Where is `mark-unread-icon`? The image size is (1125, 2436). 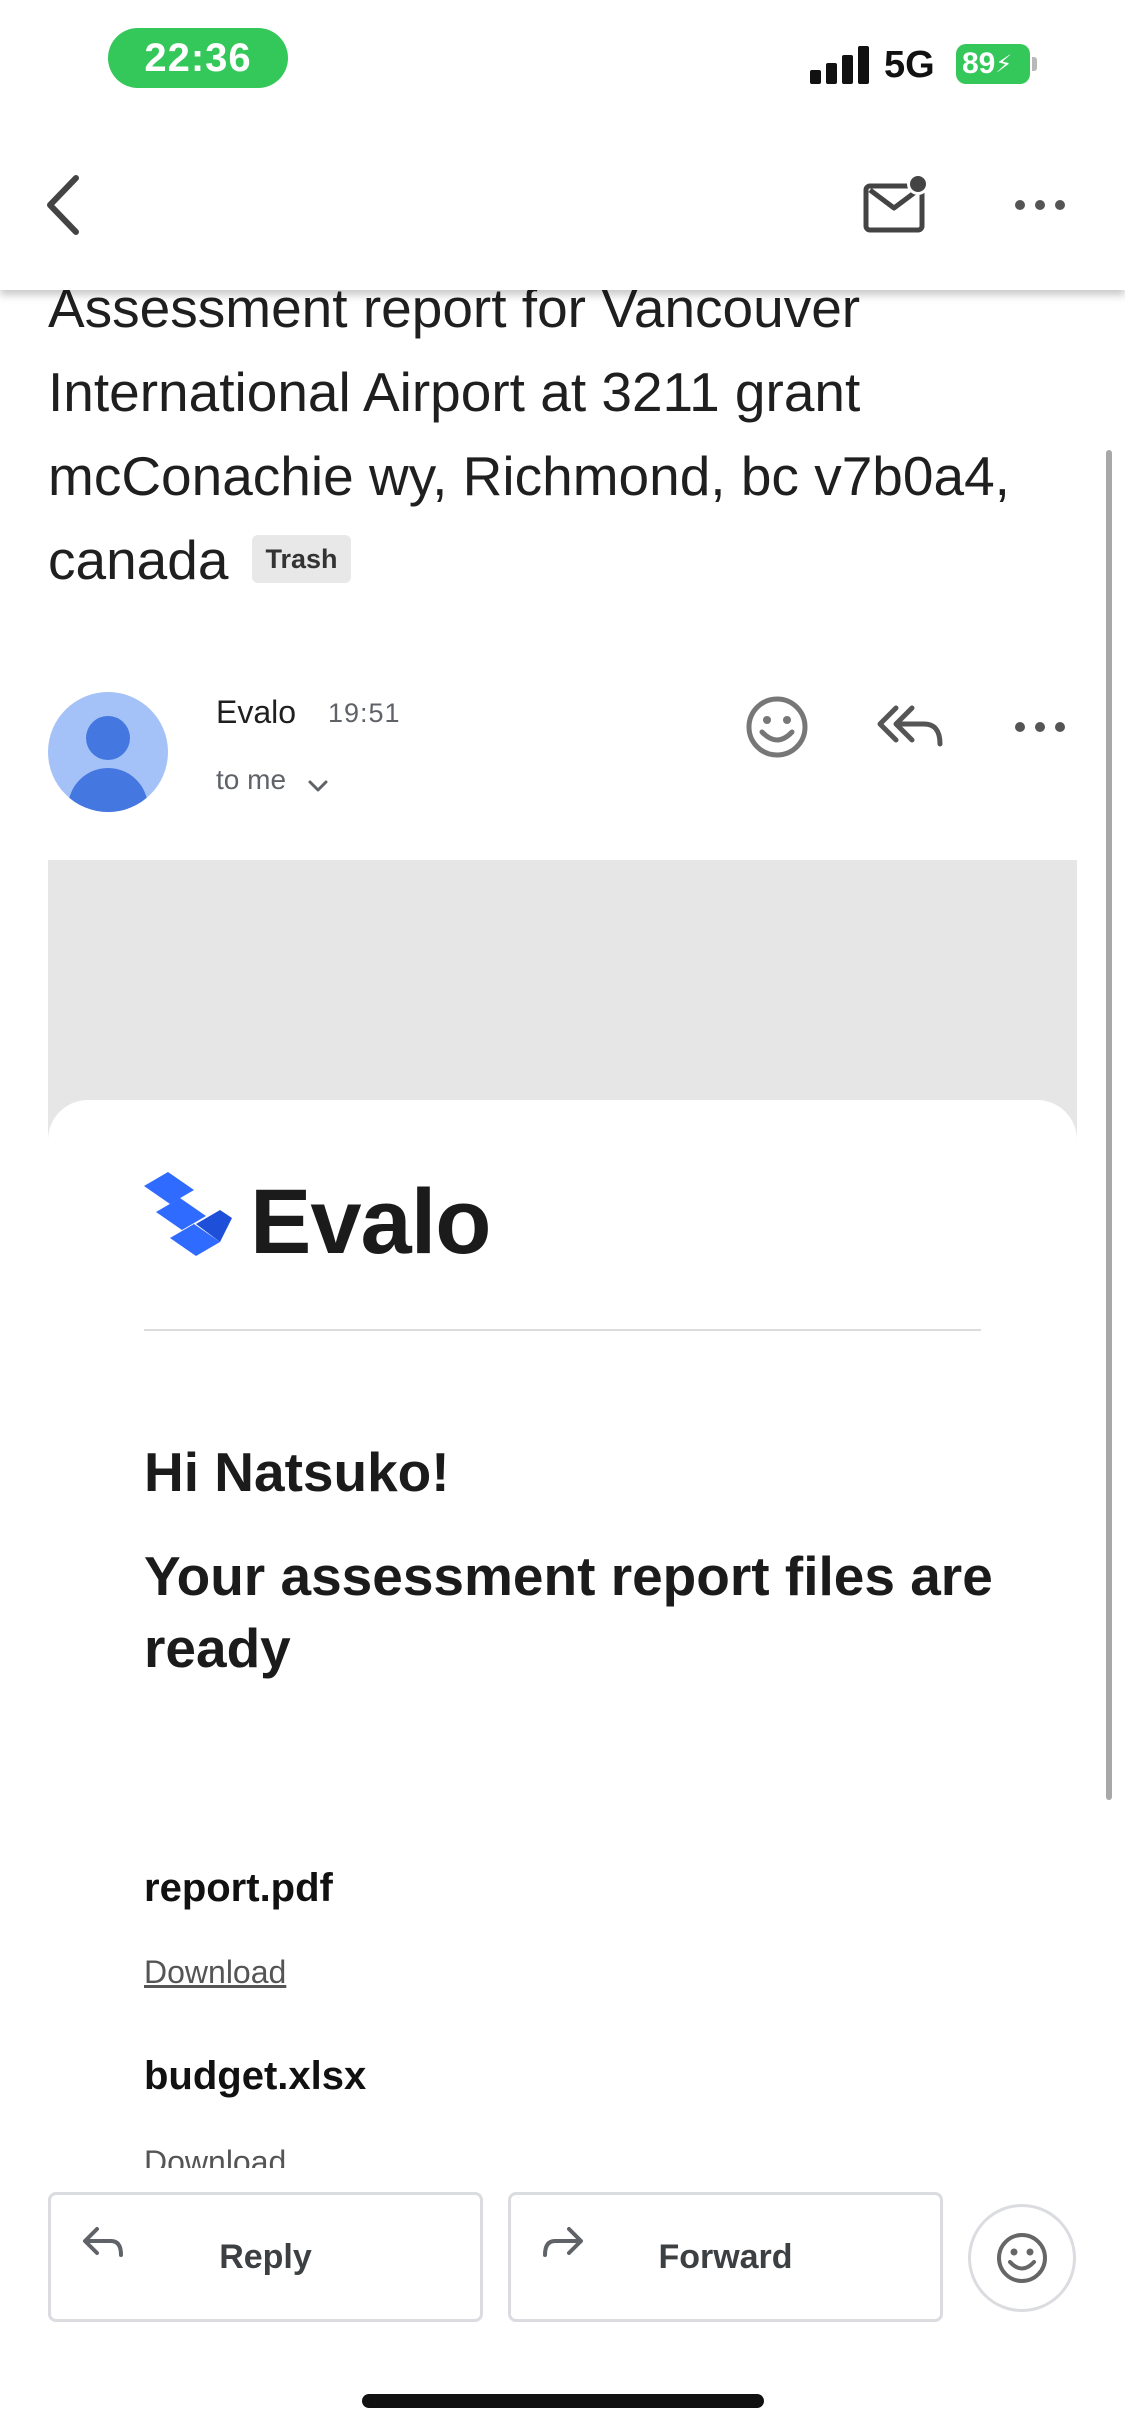 mark-unread-icon is located at coordinates (896, 203).